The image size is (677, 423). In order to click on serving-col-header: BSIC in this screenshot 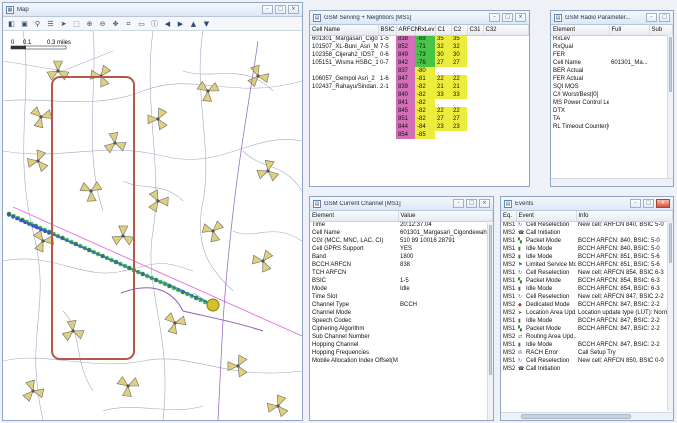, I will do `click(387, 30)`.